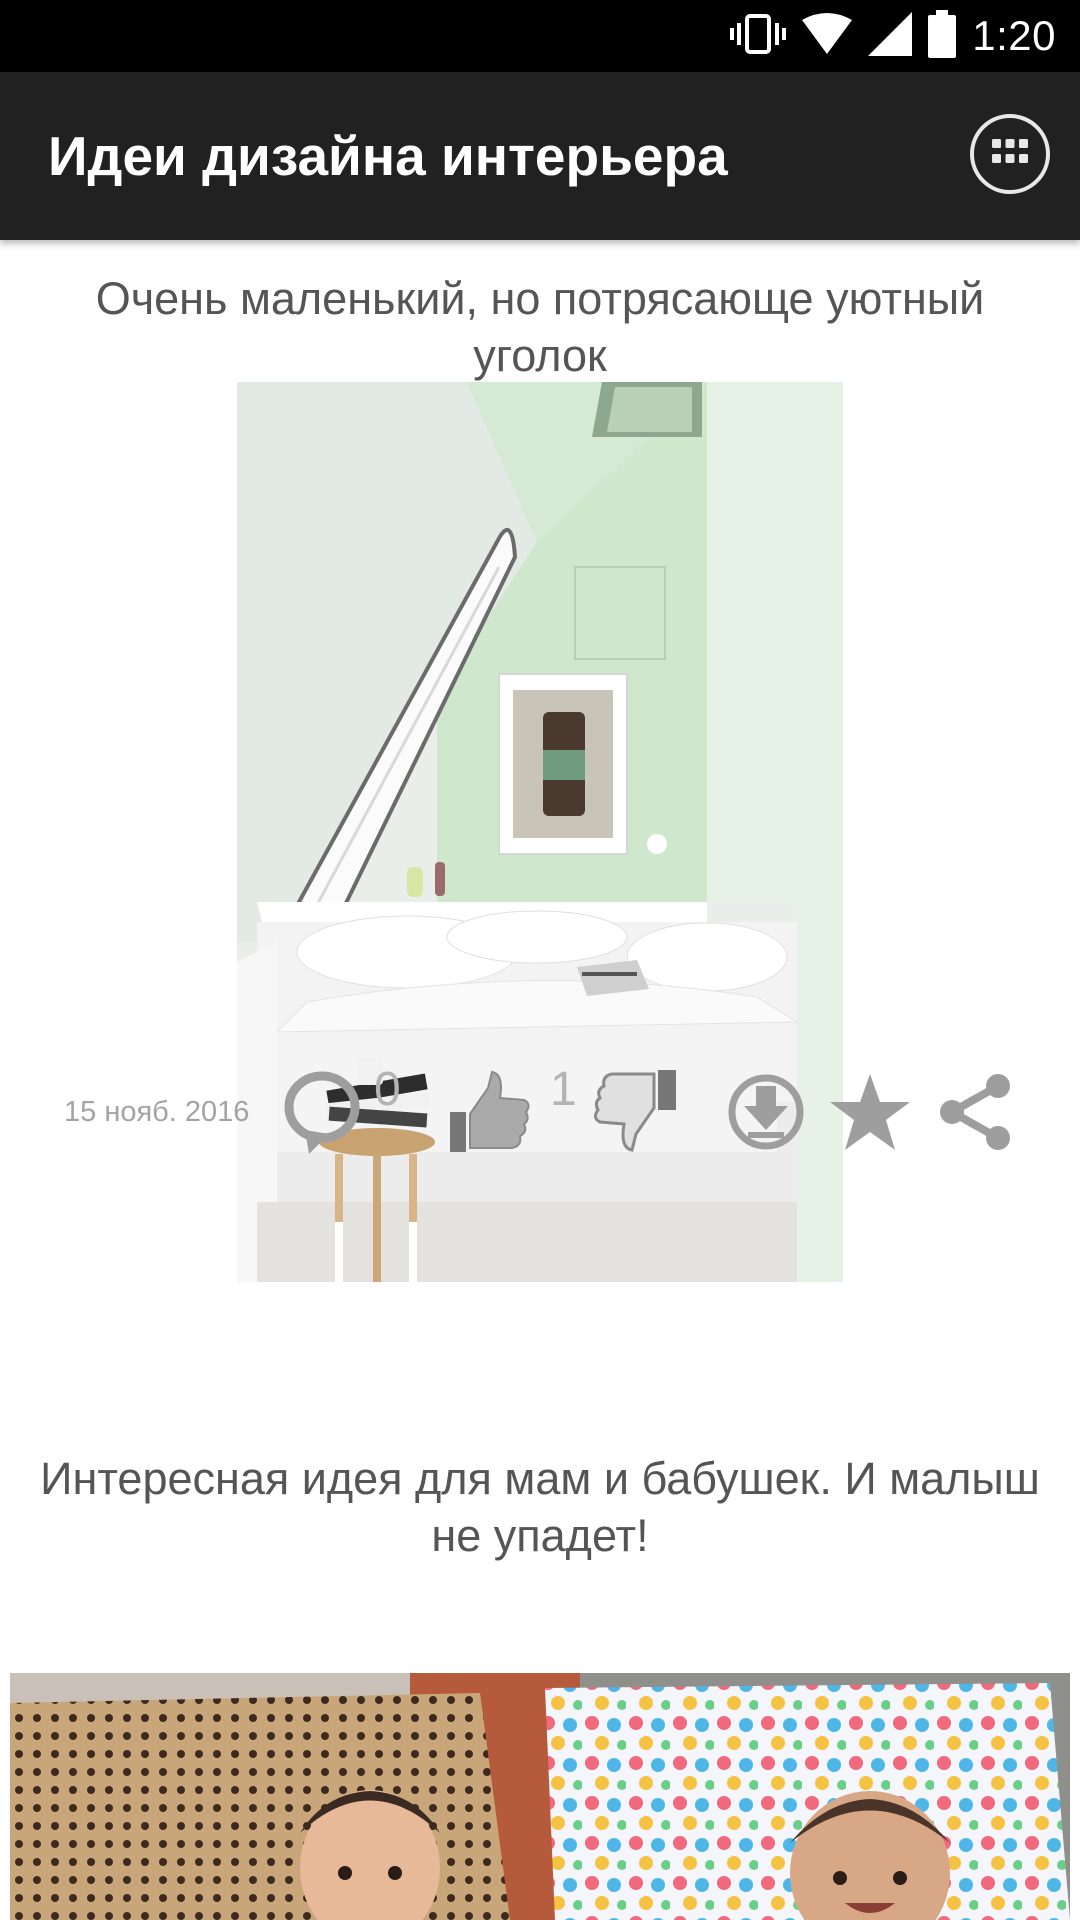  I want to click on status-time: 1:20, so click(1014, 35).